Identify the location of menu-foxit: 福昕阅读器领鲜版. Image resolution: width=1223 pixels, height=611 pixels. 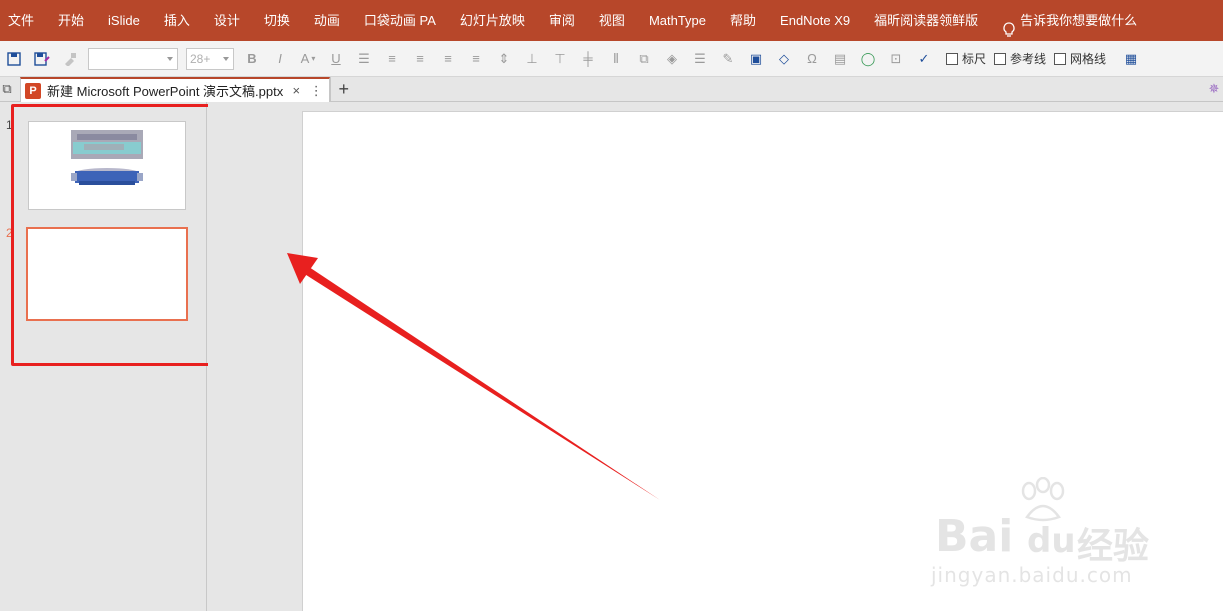
(926, 20).